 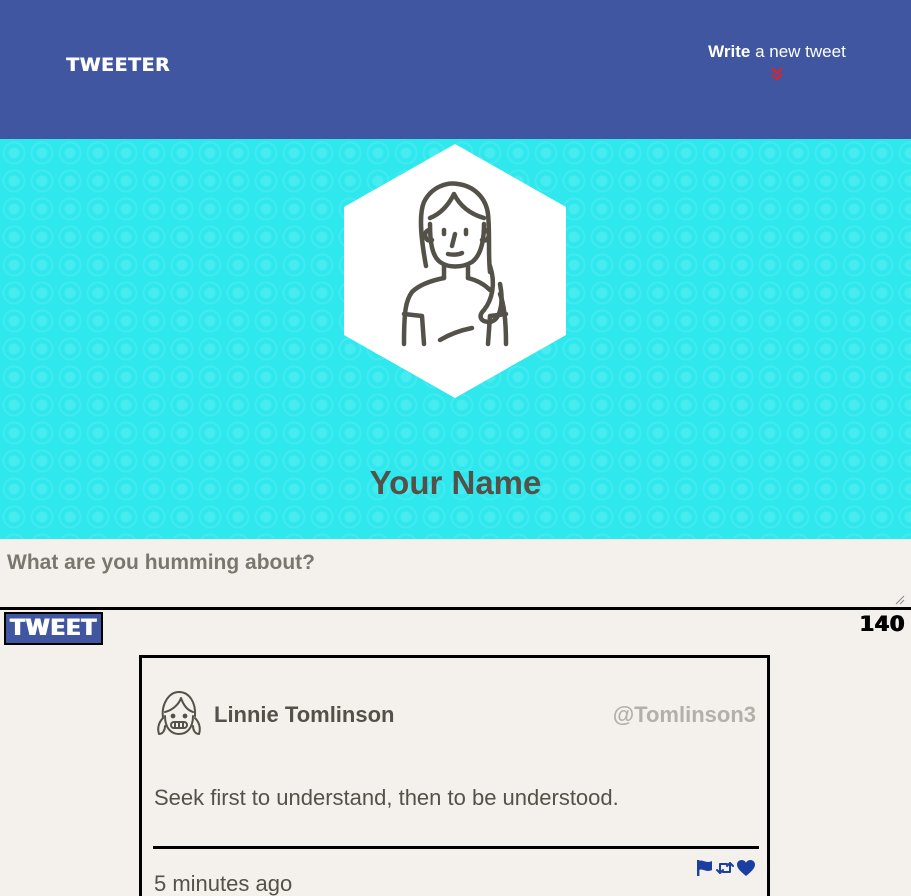 I want to click on user-avatar-icon, so click(x=455, y=271).